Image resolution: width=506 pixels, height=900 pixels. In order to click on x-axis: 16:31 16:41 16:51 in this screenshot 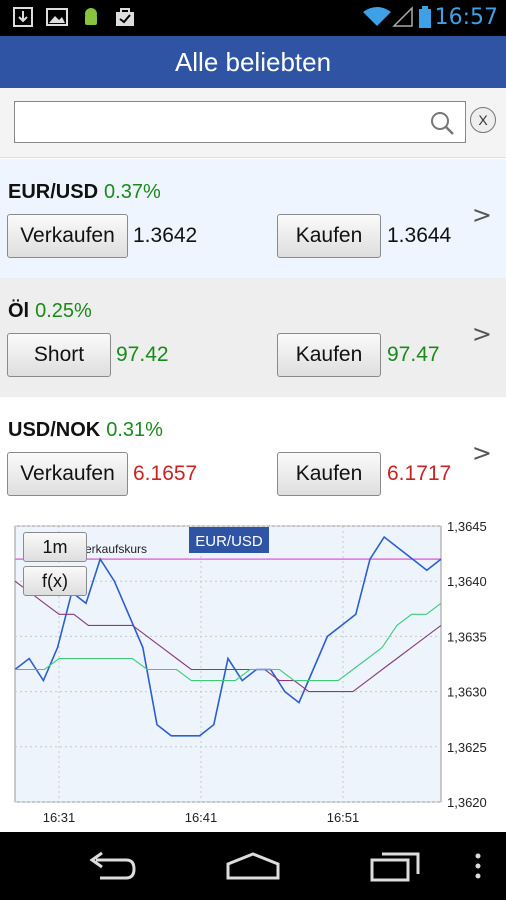, I will do `click(201, 817)`.